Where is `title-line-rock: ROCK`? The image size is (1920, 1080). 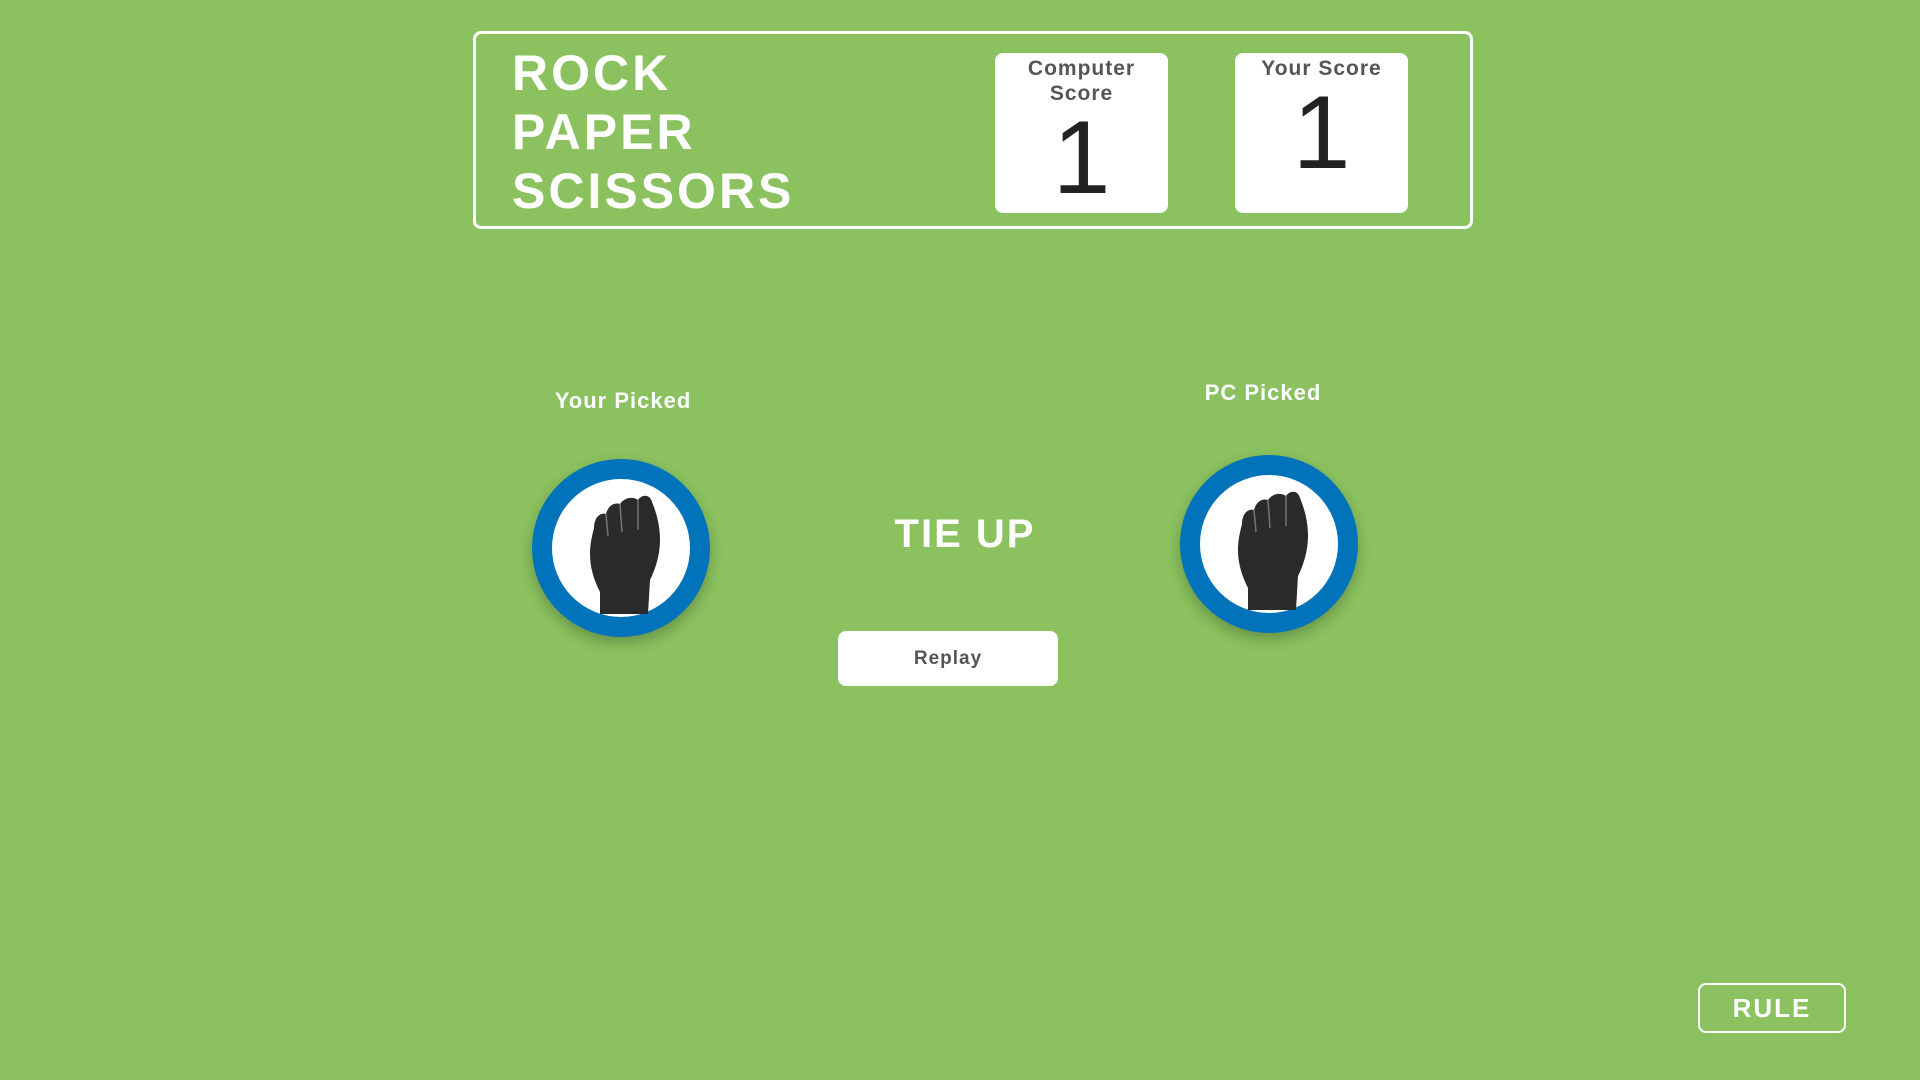
title-line-rock: ROCK is located at coordinates (592, 73).